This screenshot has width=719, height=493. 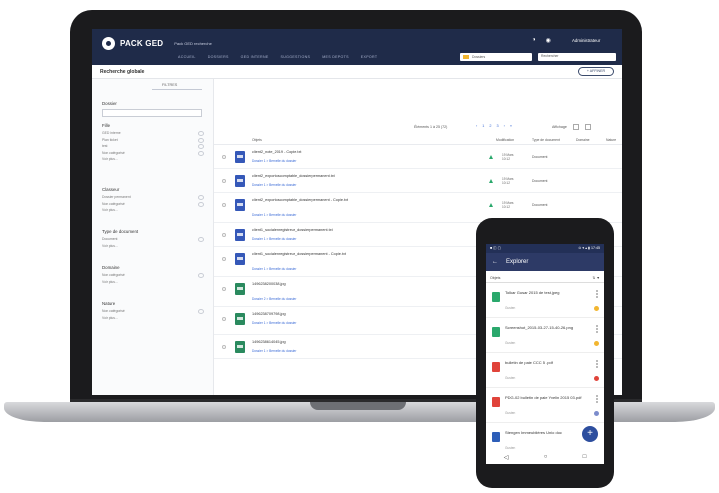 I want to click on phone-nav-bar: ◁ ○ □, so click(x=545, y=457).